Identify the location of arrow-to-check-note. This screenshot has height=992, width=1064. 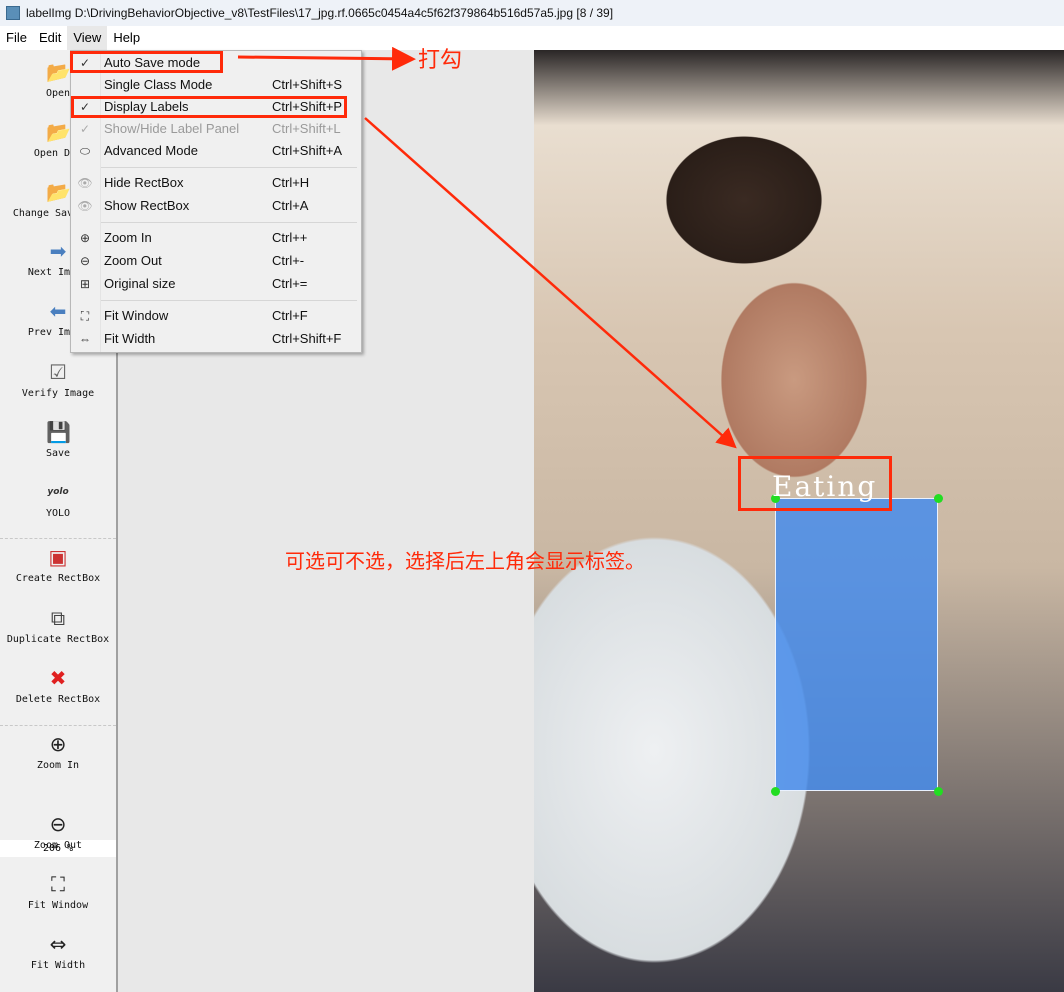
(326, 58).